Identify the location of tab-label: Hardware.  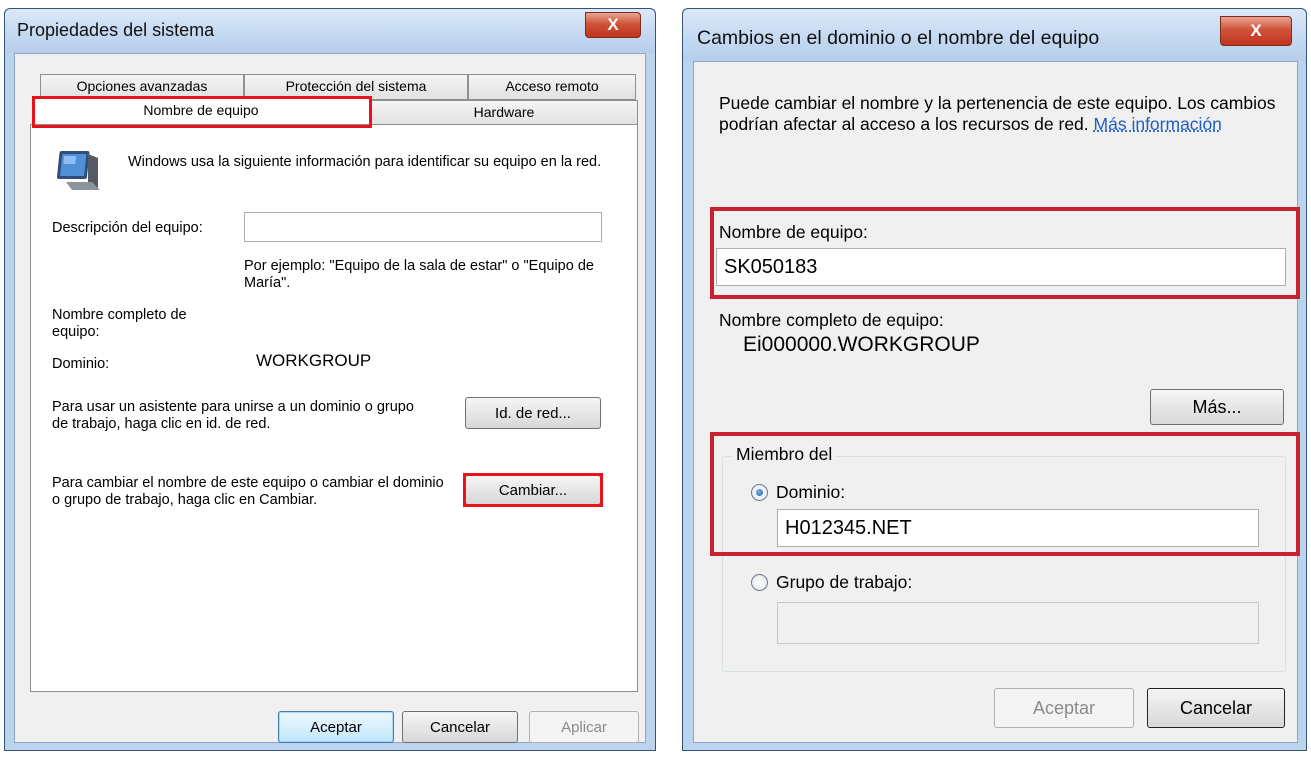
(504, 112).